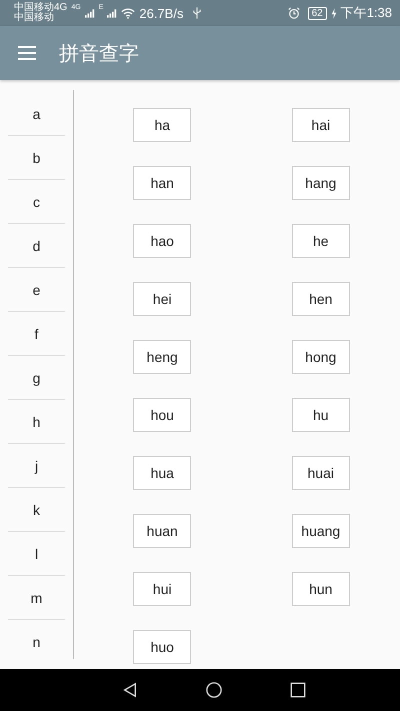 The height and width of the screenshot is (711, 400). What do you see at coordinates (162, 241) in the screenshot?
I see `syllable-button: hao` at bounding box center [162, 241].